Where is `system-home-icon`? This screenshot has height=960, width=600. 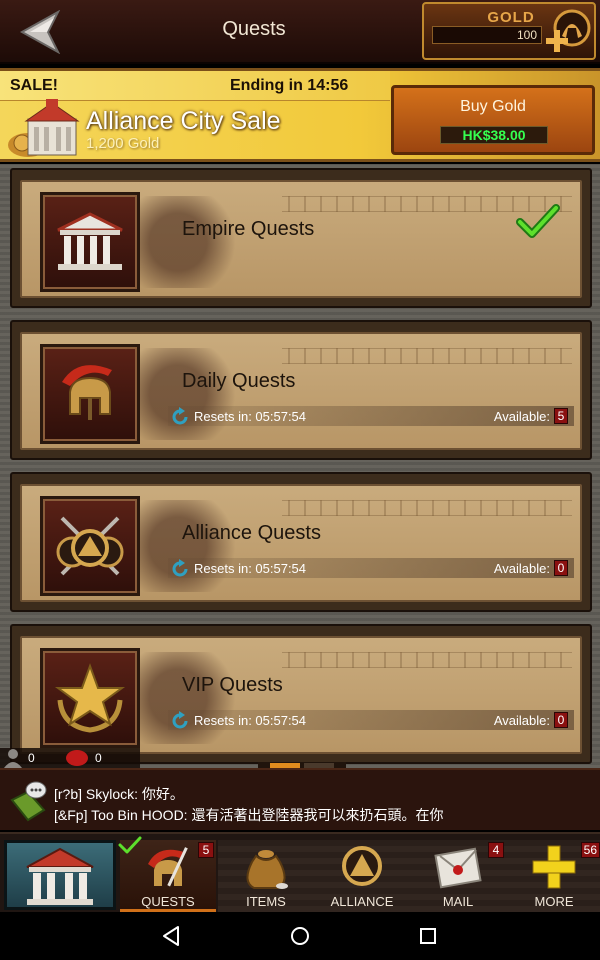 system-home-icon is located at coordinates (300, 936).